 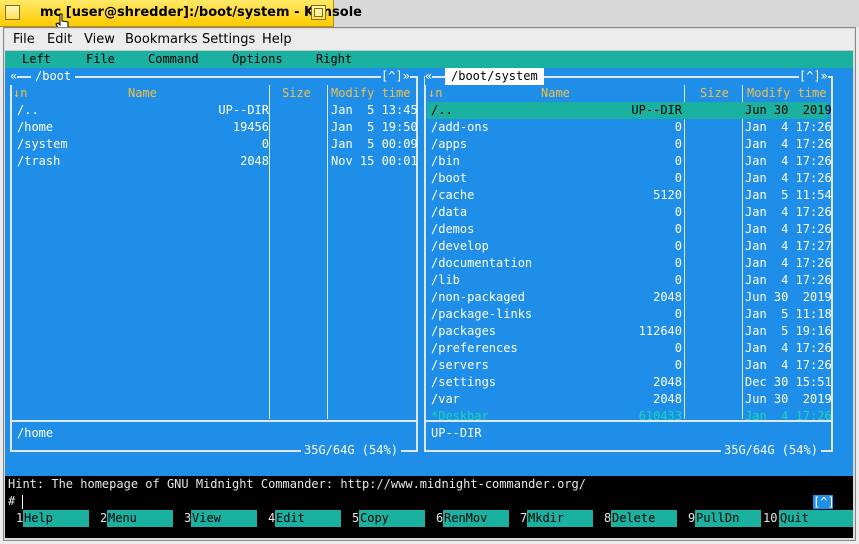 I want to click on right-file-row: /develop 0 Jan 4 17:27, so click(x=629, y=246).